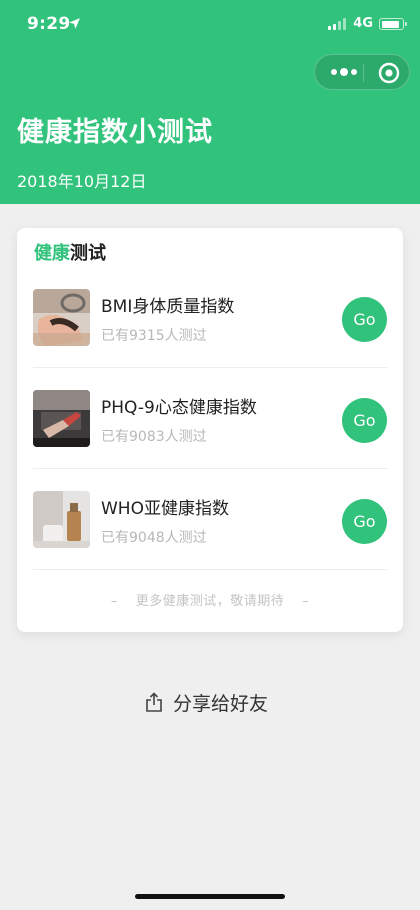 The image size is (420, 910). I want to click on mini-program-capsule, so click(362, 72).